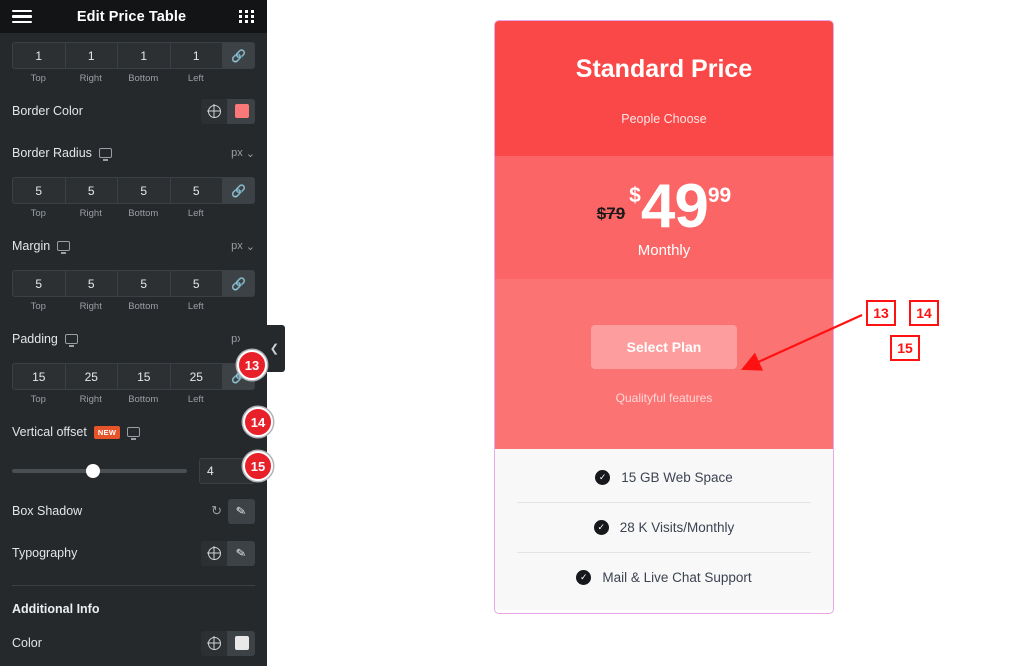 This screenshot has height=666, width=1024. I want to click on original-price: $79, so click(611, 213).